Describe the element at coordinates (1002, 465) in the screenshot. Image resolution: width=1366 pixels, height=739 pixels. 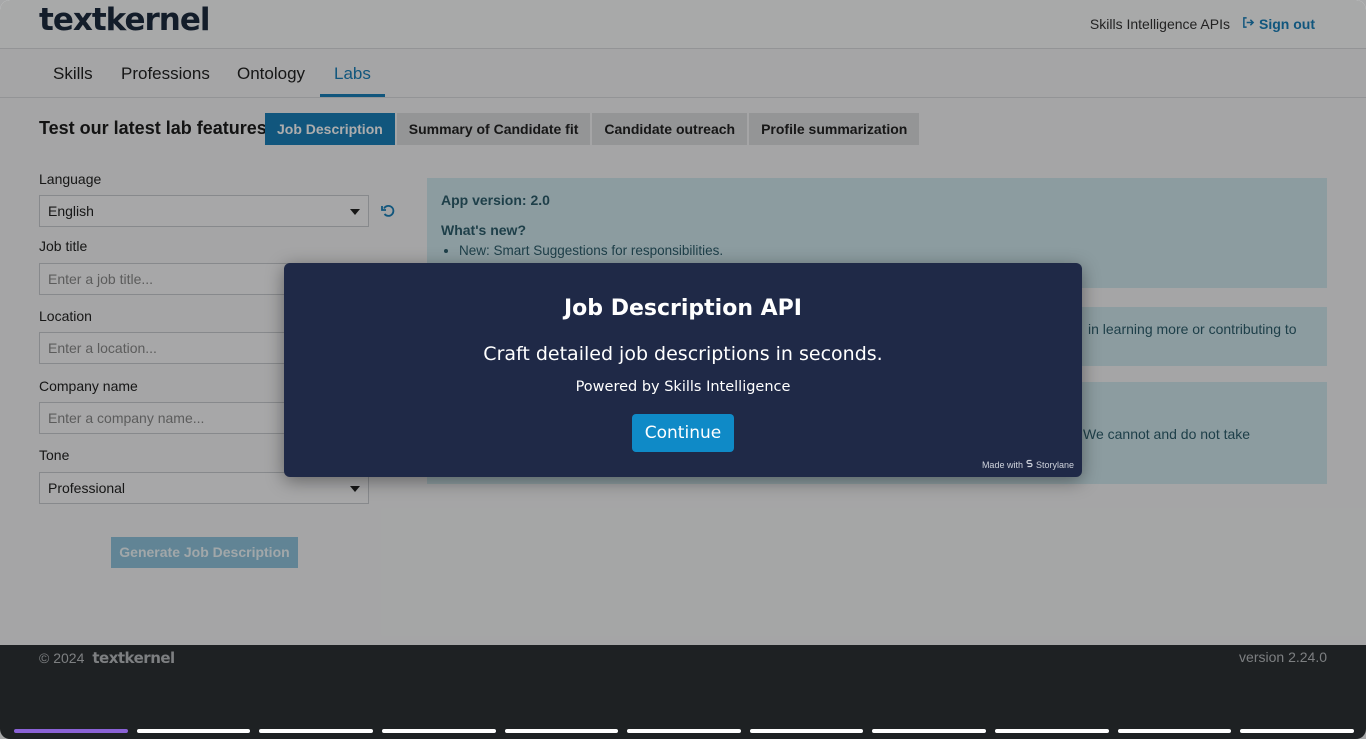
I see `made-with-label: Made with` at that location.